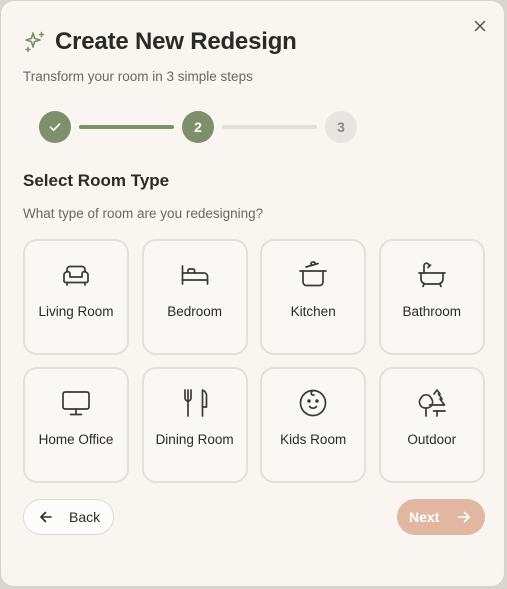  I want to click on room-label: Living Room, so click(76, 311).